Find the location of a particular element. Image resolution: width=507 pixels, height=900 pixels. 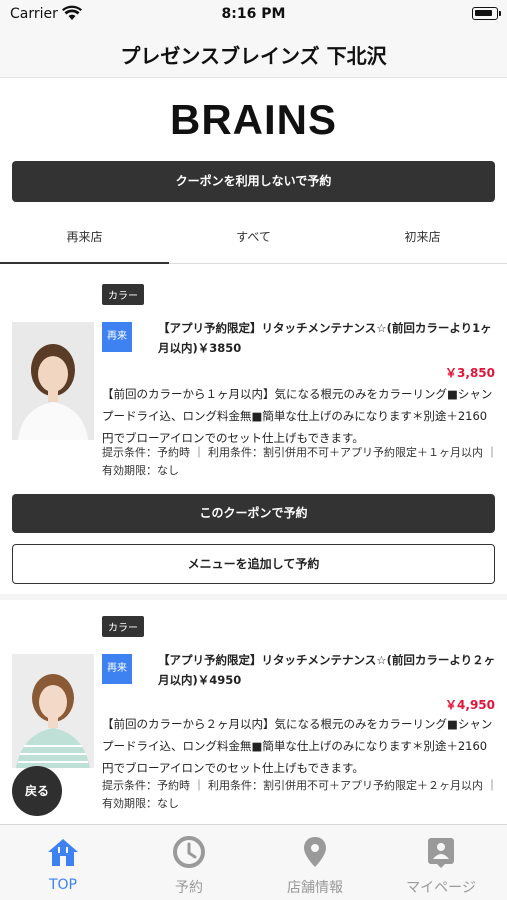

tab-first-visit-label: 初来店 is located at coordinates (422, 237).